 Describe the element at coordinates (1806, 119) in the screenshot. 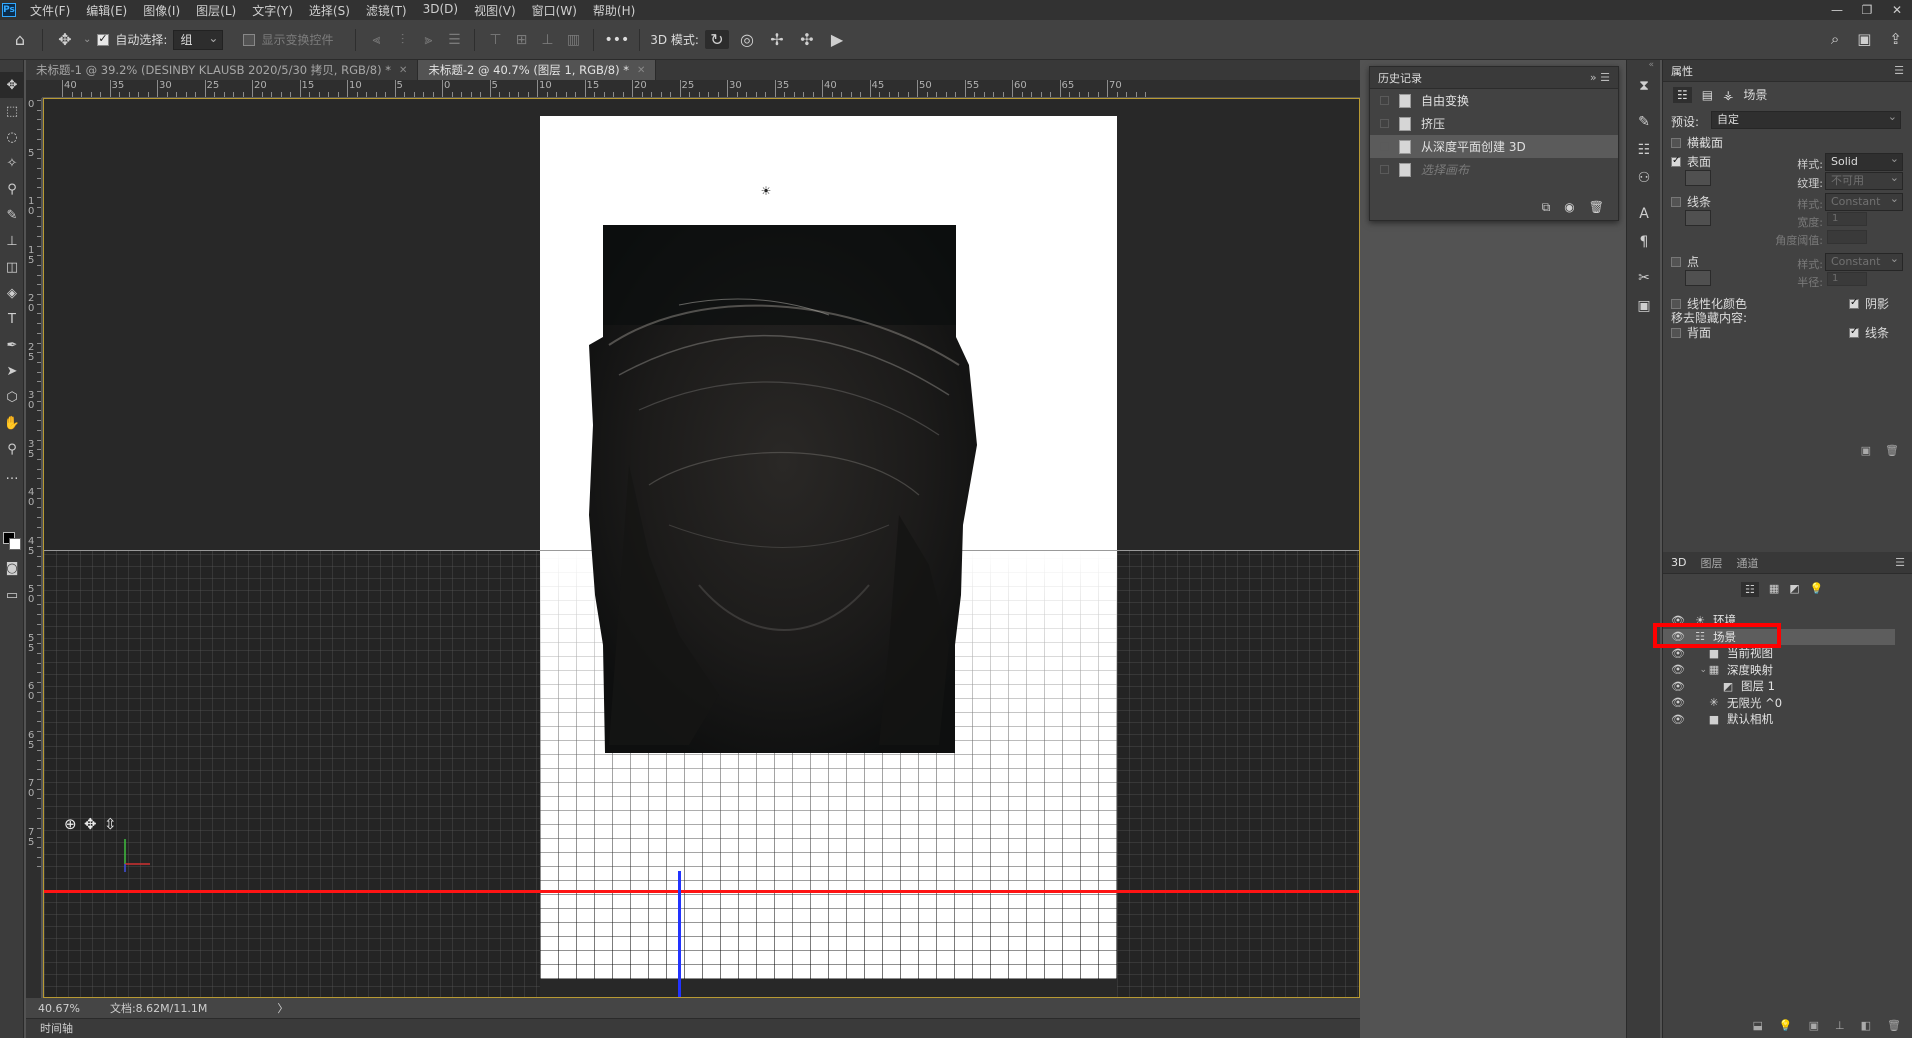

I see `preset-dropdown: 自定` at that location.